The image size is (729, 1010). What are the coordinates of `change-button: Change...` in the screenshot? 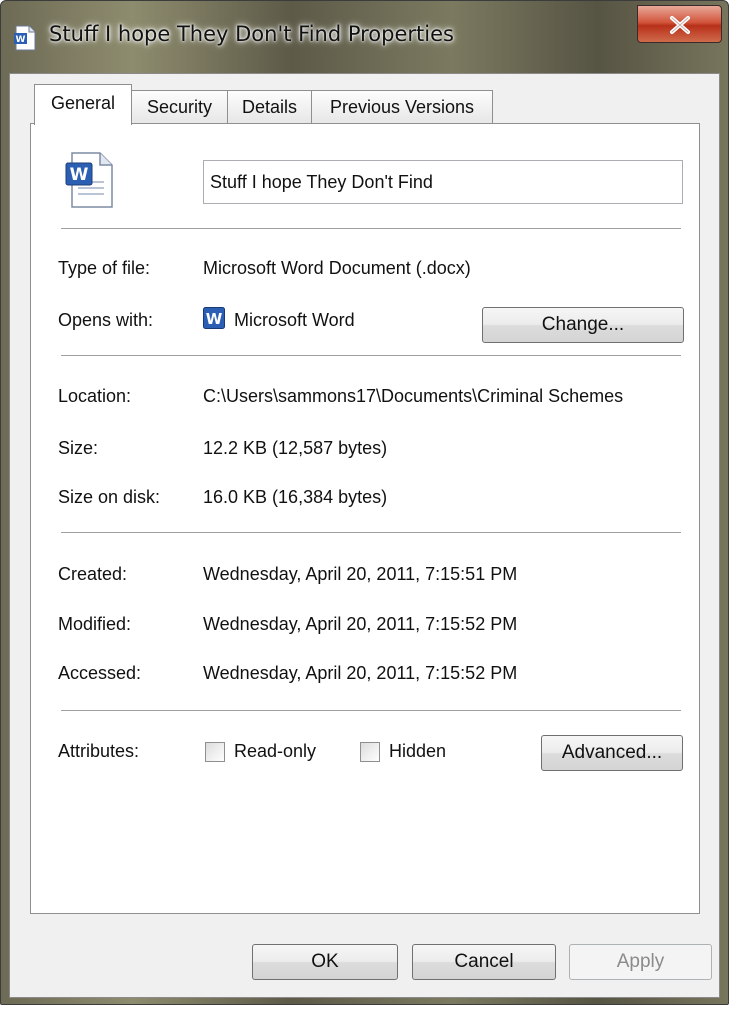 It's located at (583, 325).